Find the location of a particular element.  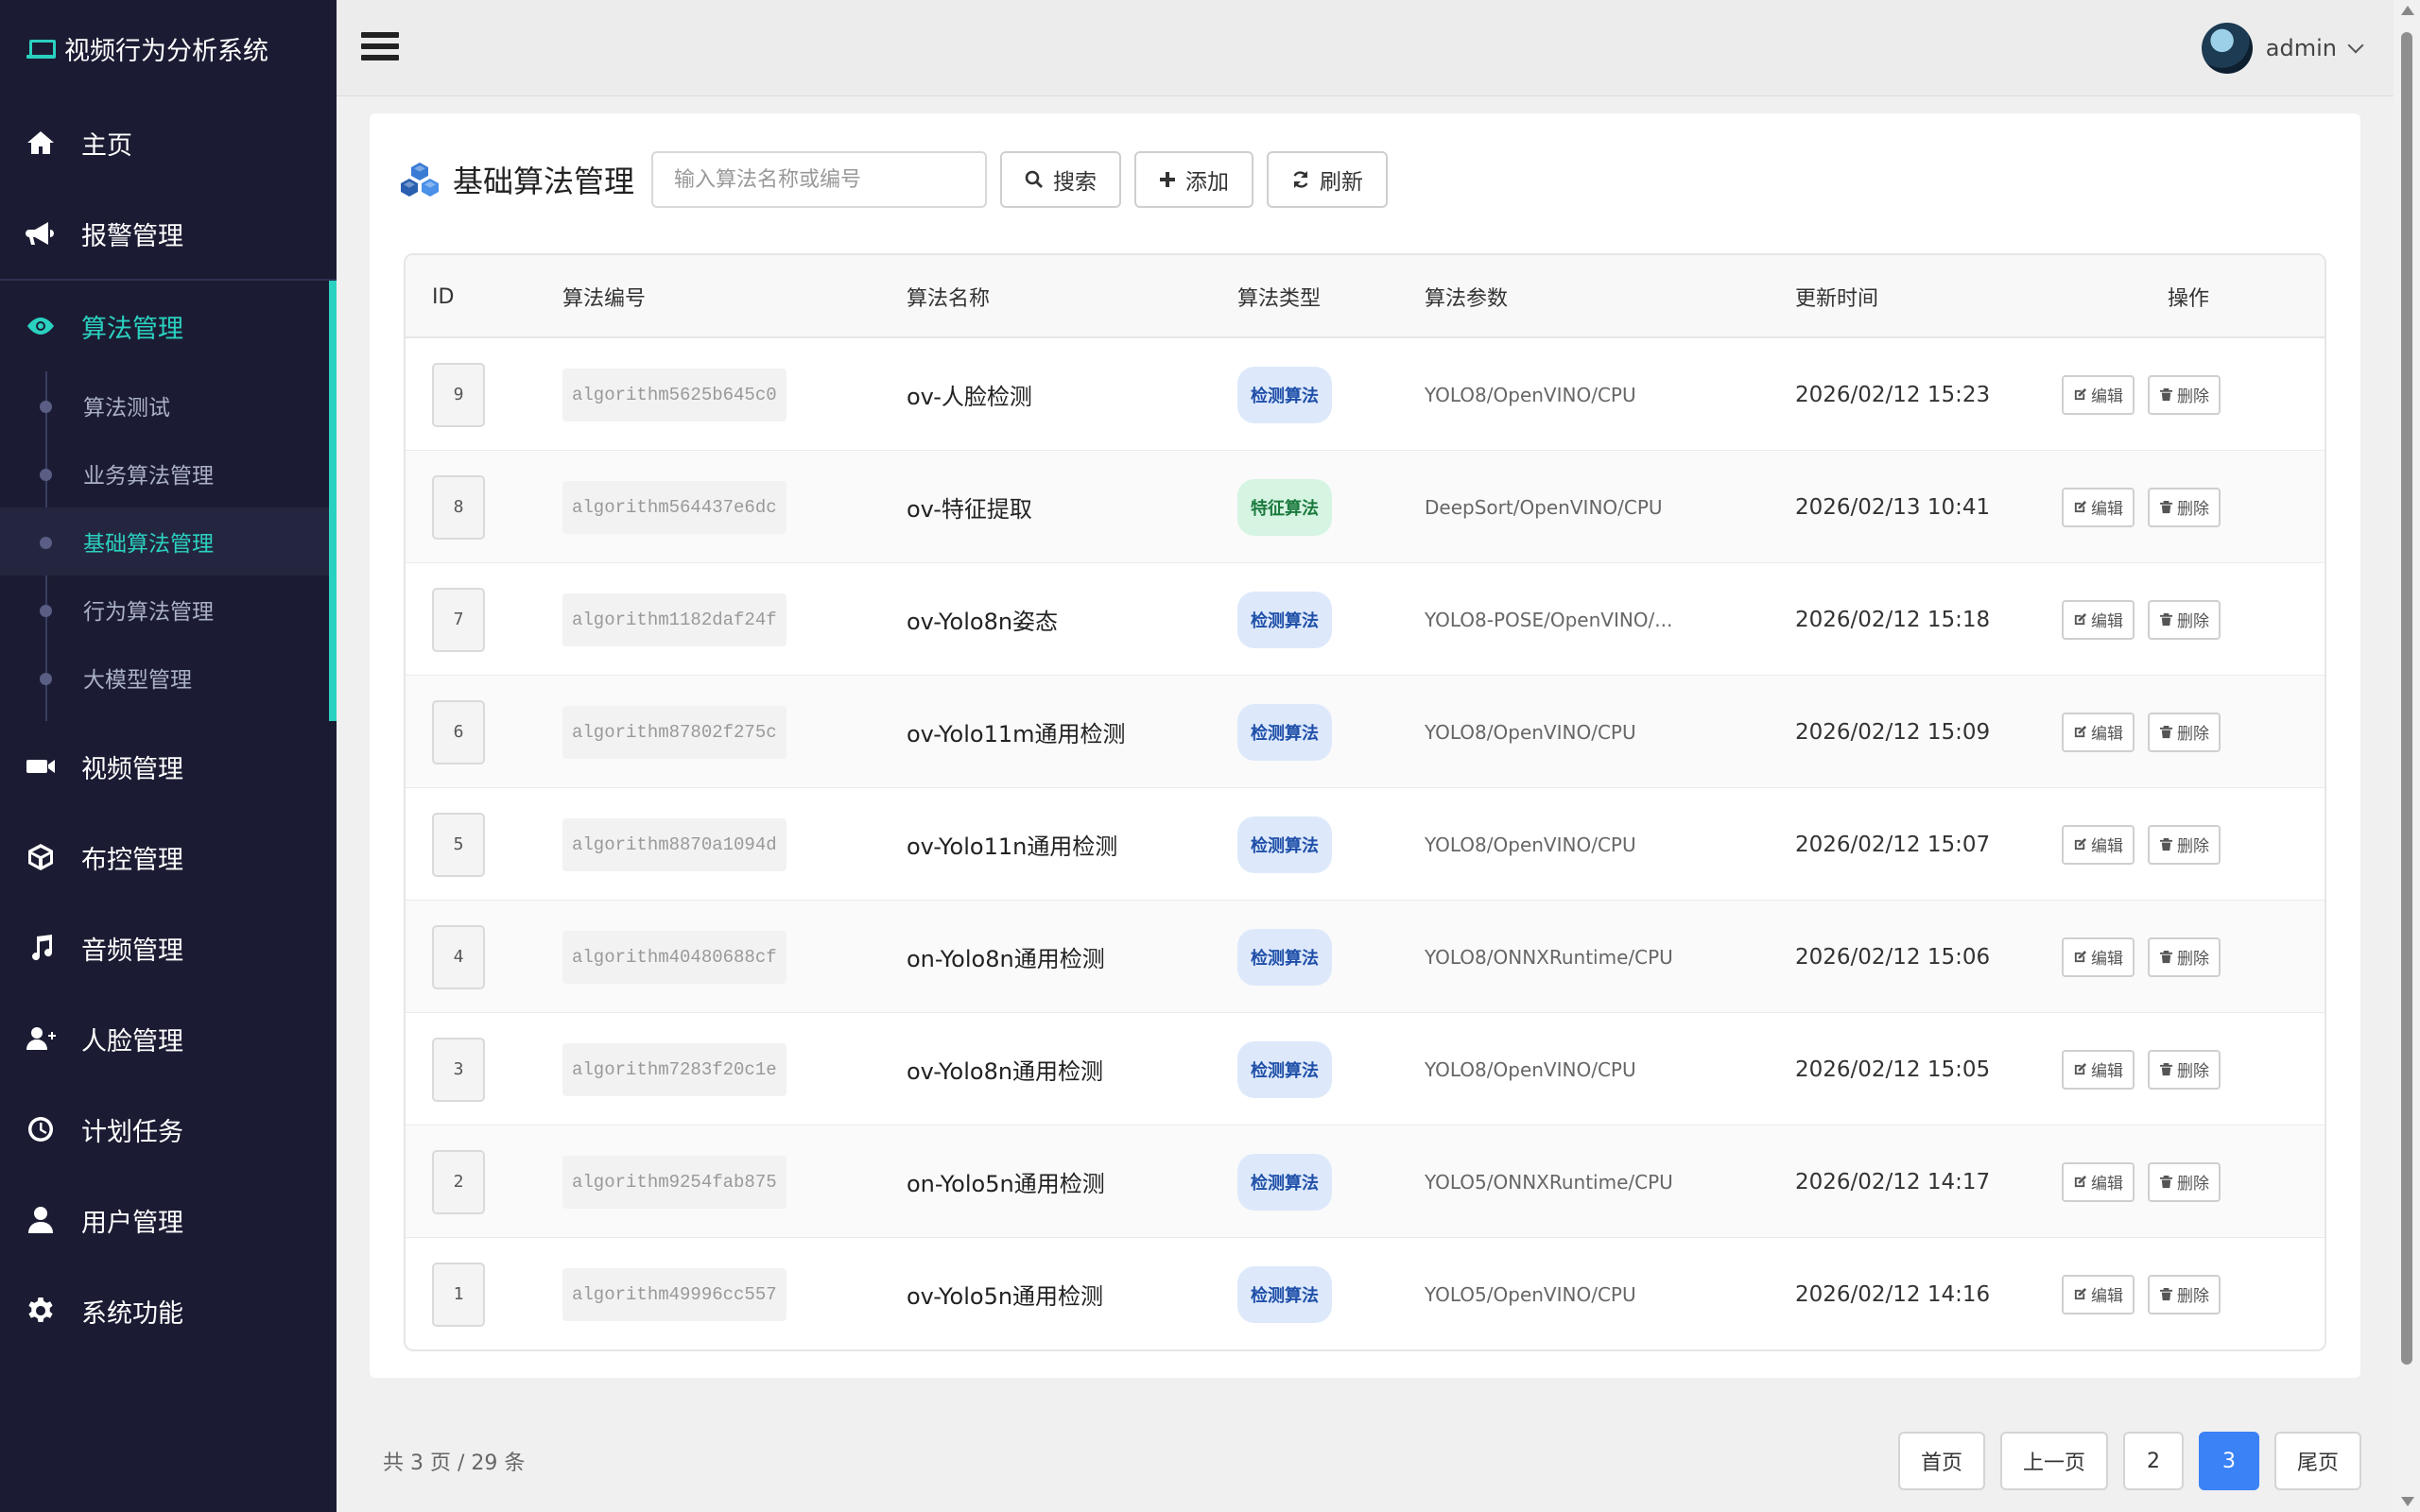

sidebar-item-home: 主页 is located at coordinates (169, 142).